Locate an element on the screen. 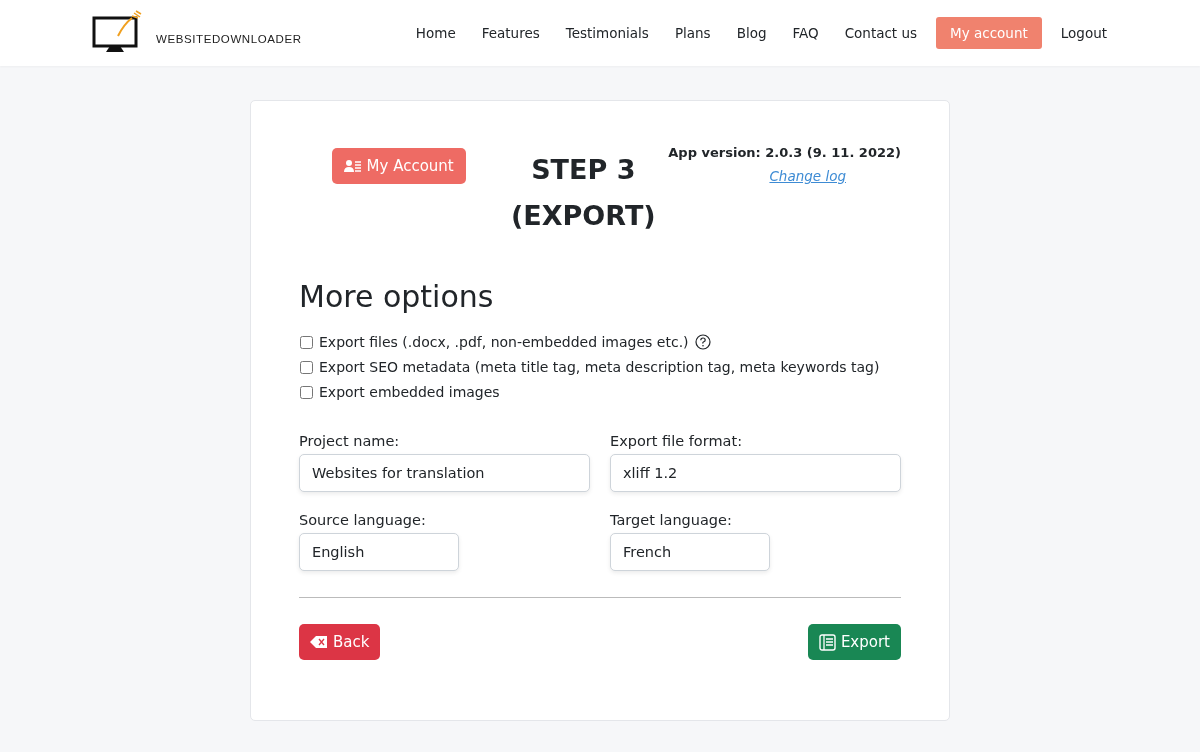  nav-link: Features is located at coordinates (510, 33).